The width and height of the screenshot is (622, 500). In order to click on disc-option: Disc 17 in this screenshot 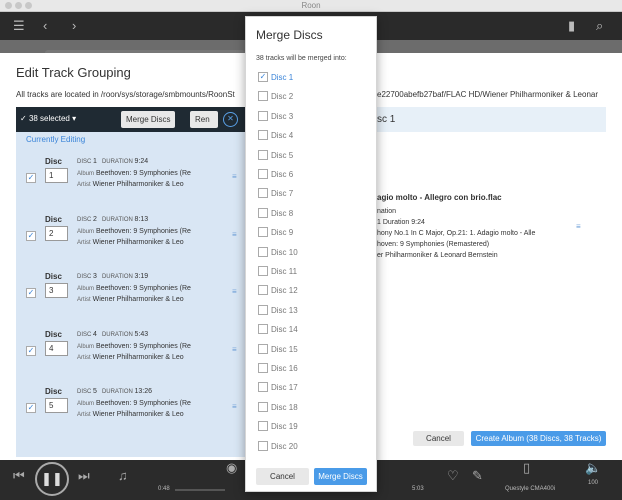, I will do `click(313, 387)`.